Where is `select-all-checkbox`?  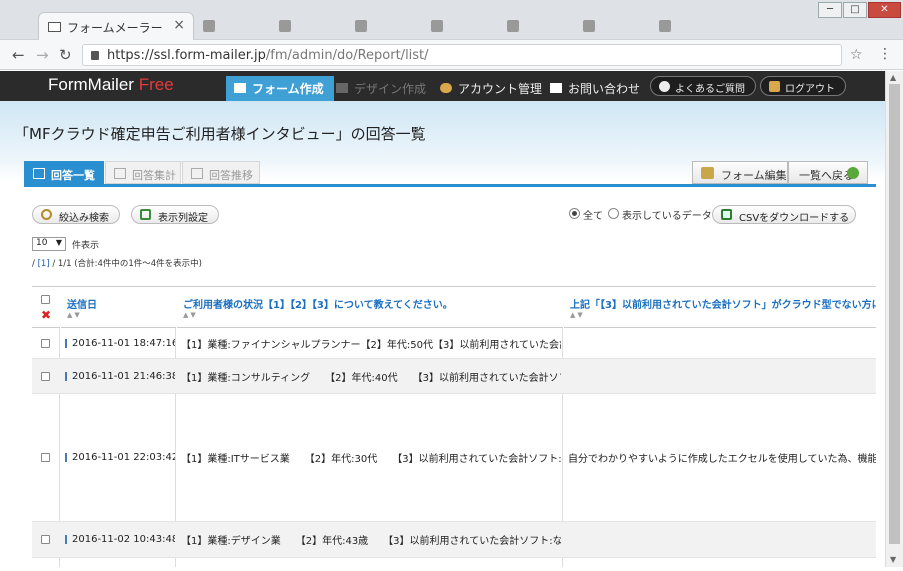
select-all-checkbox is located at coordinates (45, 299).